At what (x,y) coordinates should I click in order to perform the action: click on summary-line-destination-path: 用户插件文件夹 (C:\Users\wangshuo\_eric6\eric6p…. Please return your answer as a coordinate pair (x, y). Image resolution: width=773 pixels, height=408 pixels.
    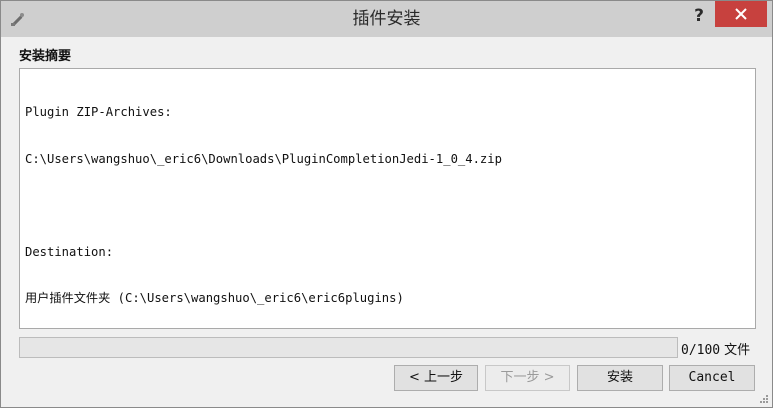
    Looking at the image, I should click on (214, 298).